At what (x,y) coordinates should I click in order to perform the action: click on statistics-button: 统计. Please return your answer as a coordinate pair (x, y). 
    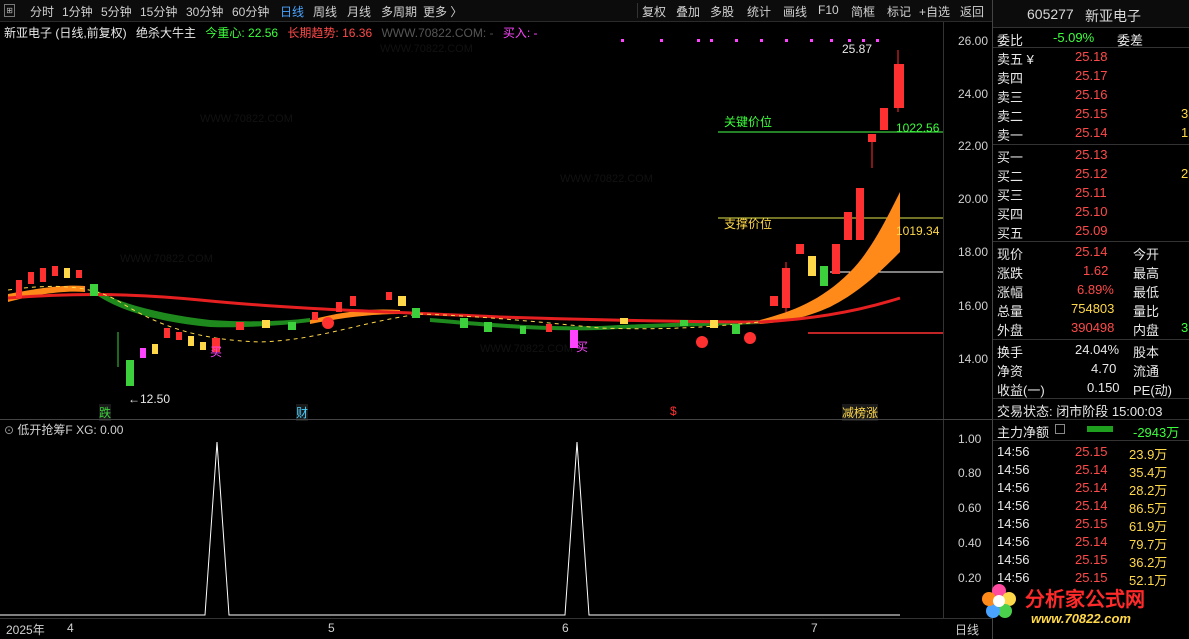
    Looking at the image, I should click on (759, 11).